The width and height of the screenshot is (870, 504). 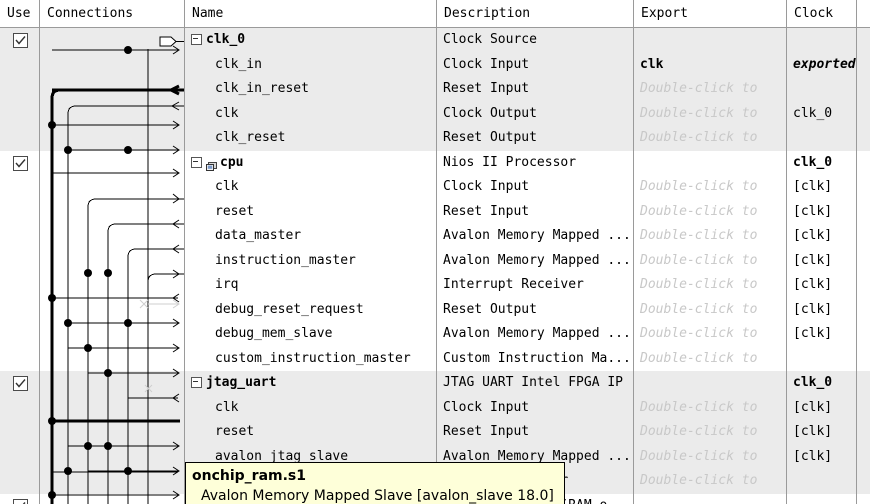 I want to click on cell-name: debug_mem_slave, so click(x=310, y=334).